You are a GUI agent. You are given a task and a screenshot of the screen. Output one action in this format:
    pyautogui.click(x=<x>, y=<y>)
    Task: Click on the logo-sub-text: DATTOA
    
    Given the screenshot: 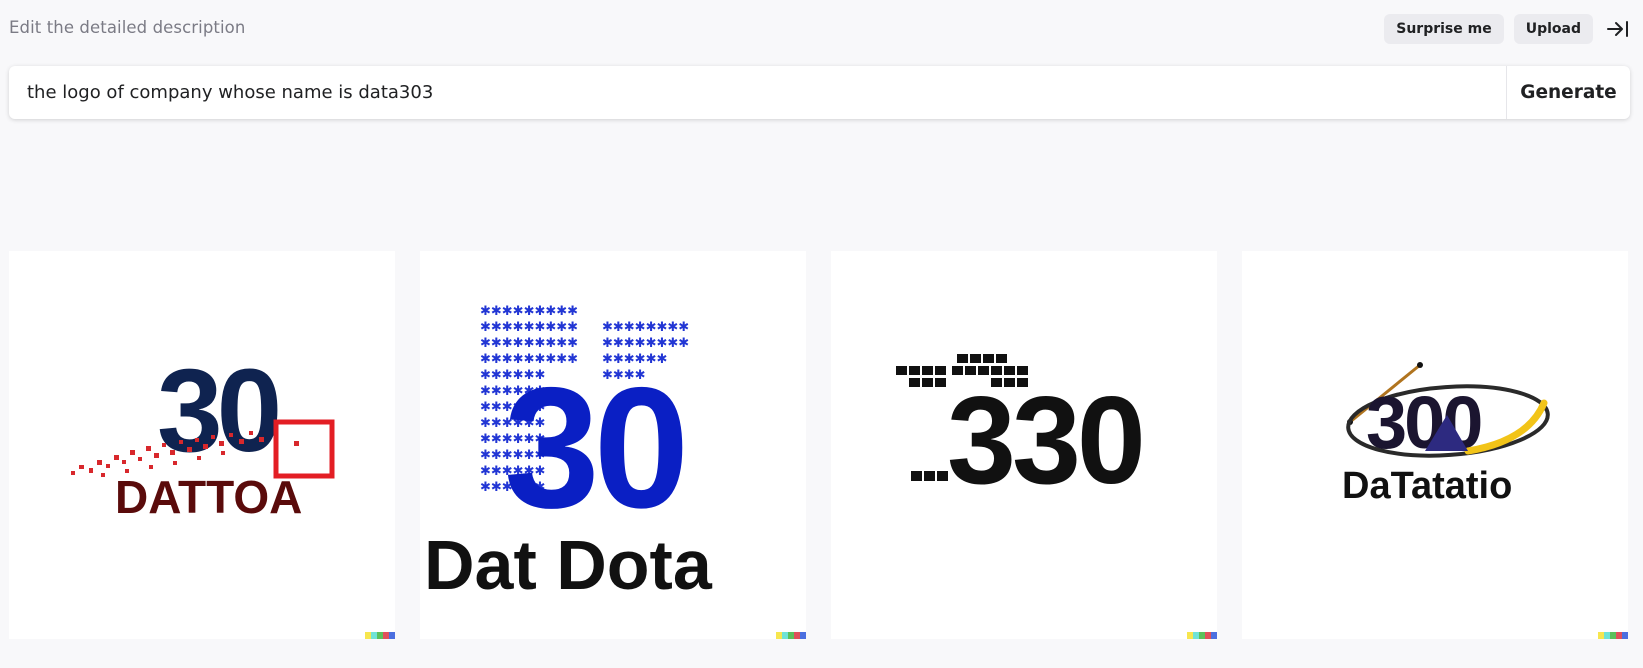 What is the action you would take?
    pyautogui.click(x=208, y=497)
    